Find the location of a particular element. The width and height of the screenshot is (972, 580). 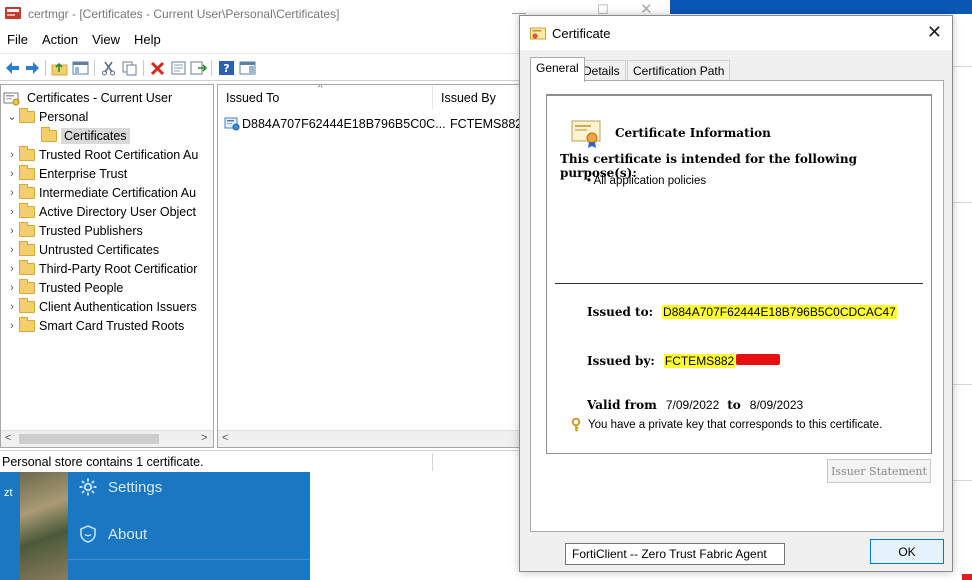

tree-root-label: Certificates - Current User is located at coordinates (100, 97).